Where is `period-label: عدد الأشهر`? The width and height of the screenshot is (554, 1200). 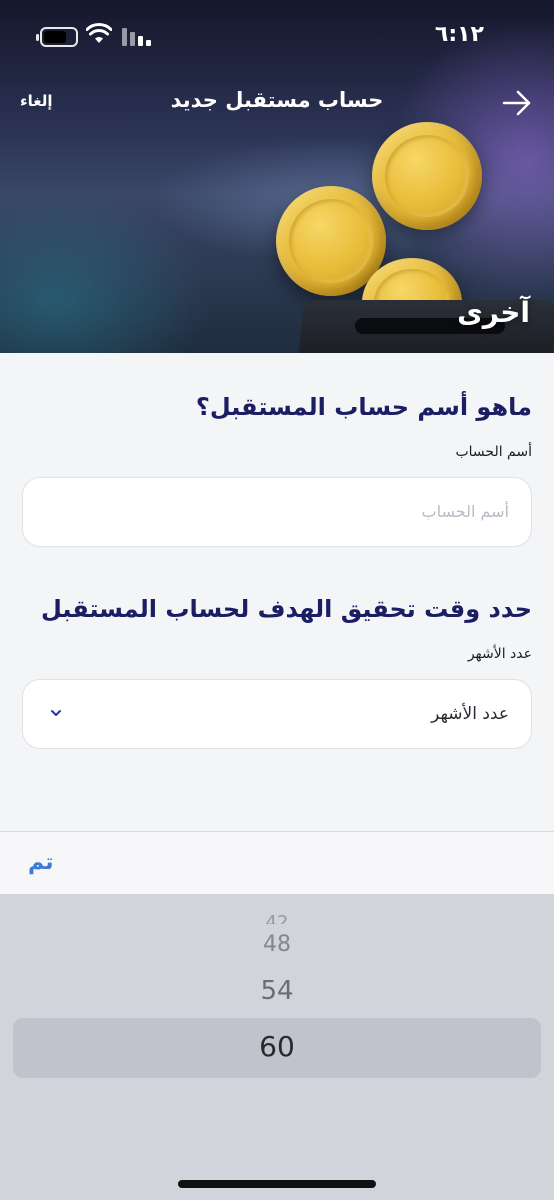 period-label: عدد الأشهر is located at coordinates (499, 654).